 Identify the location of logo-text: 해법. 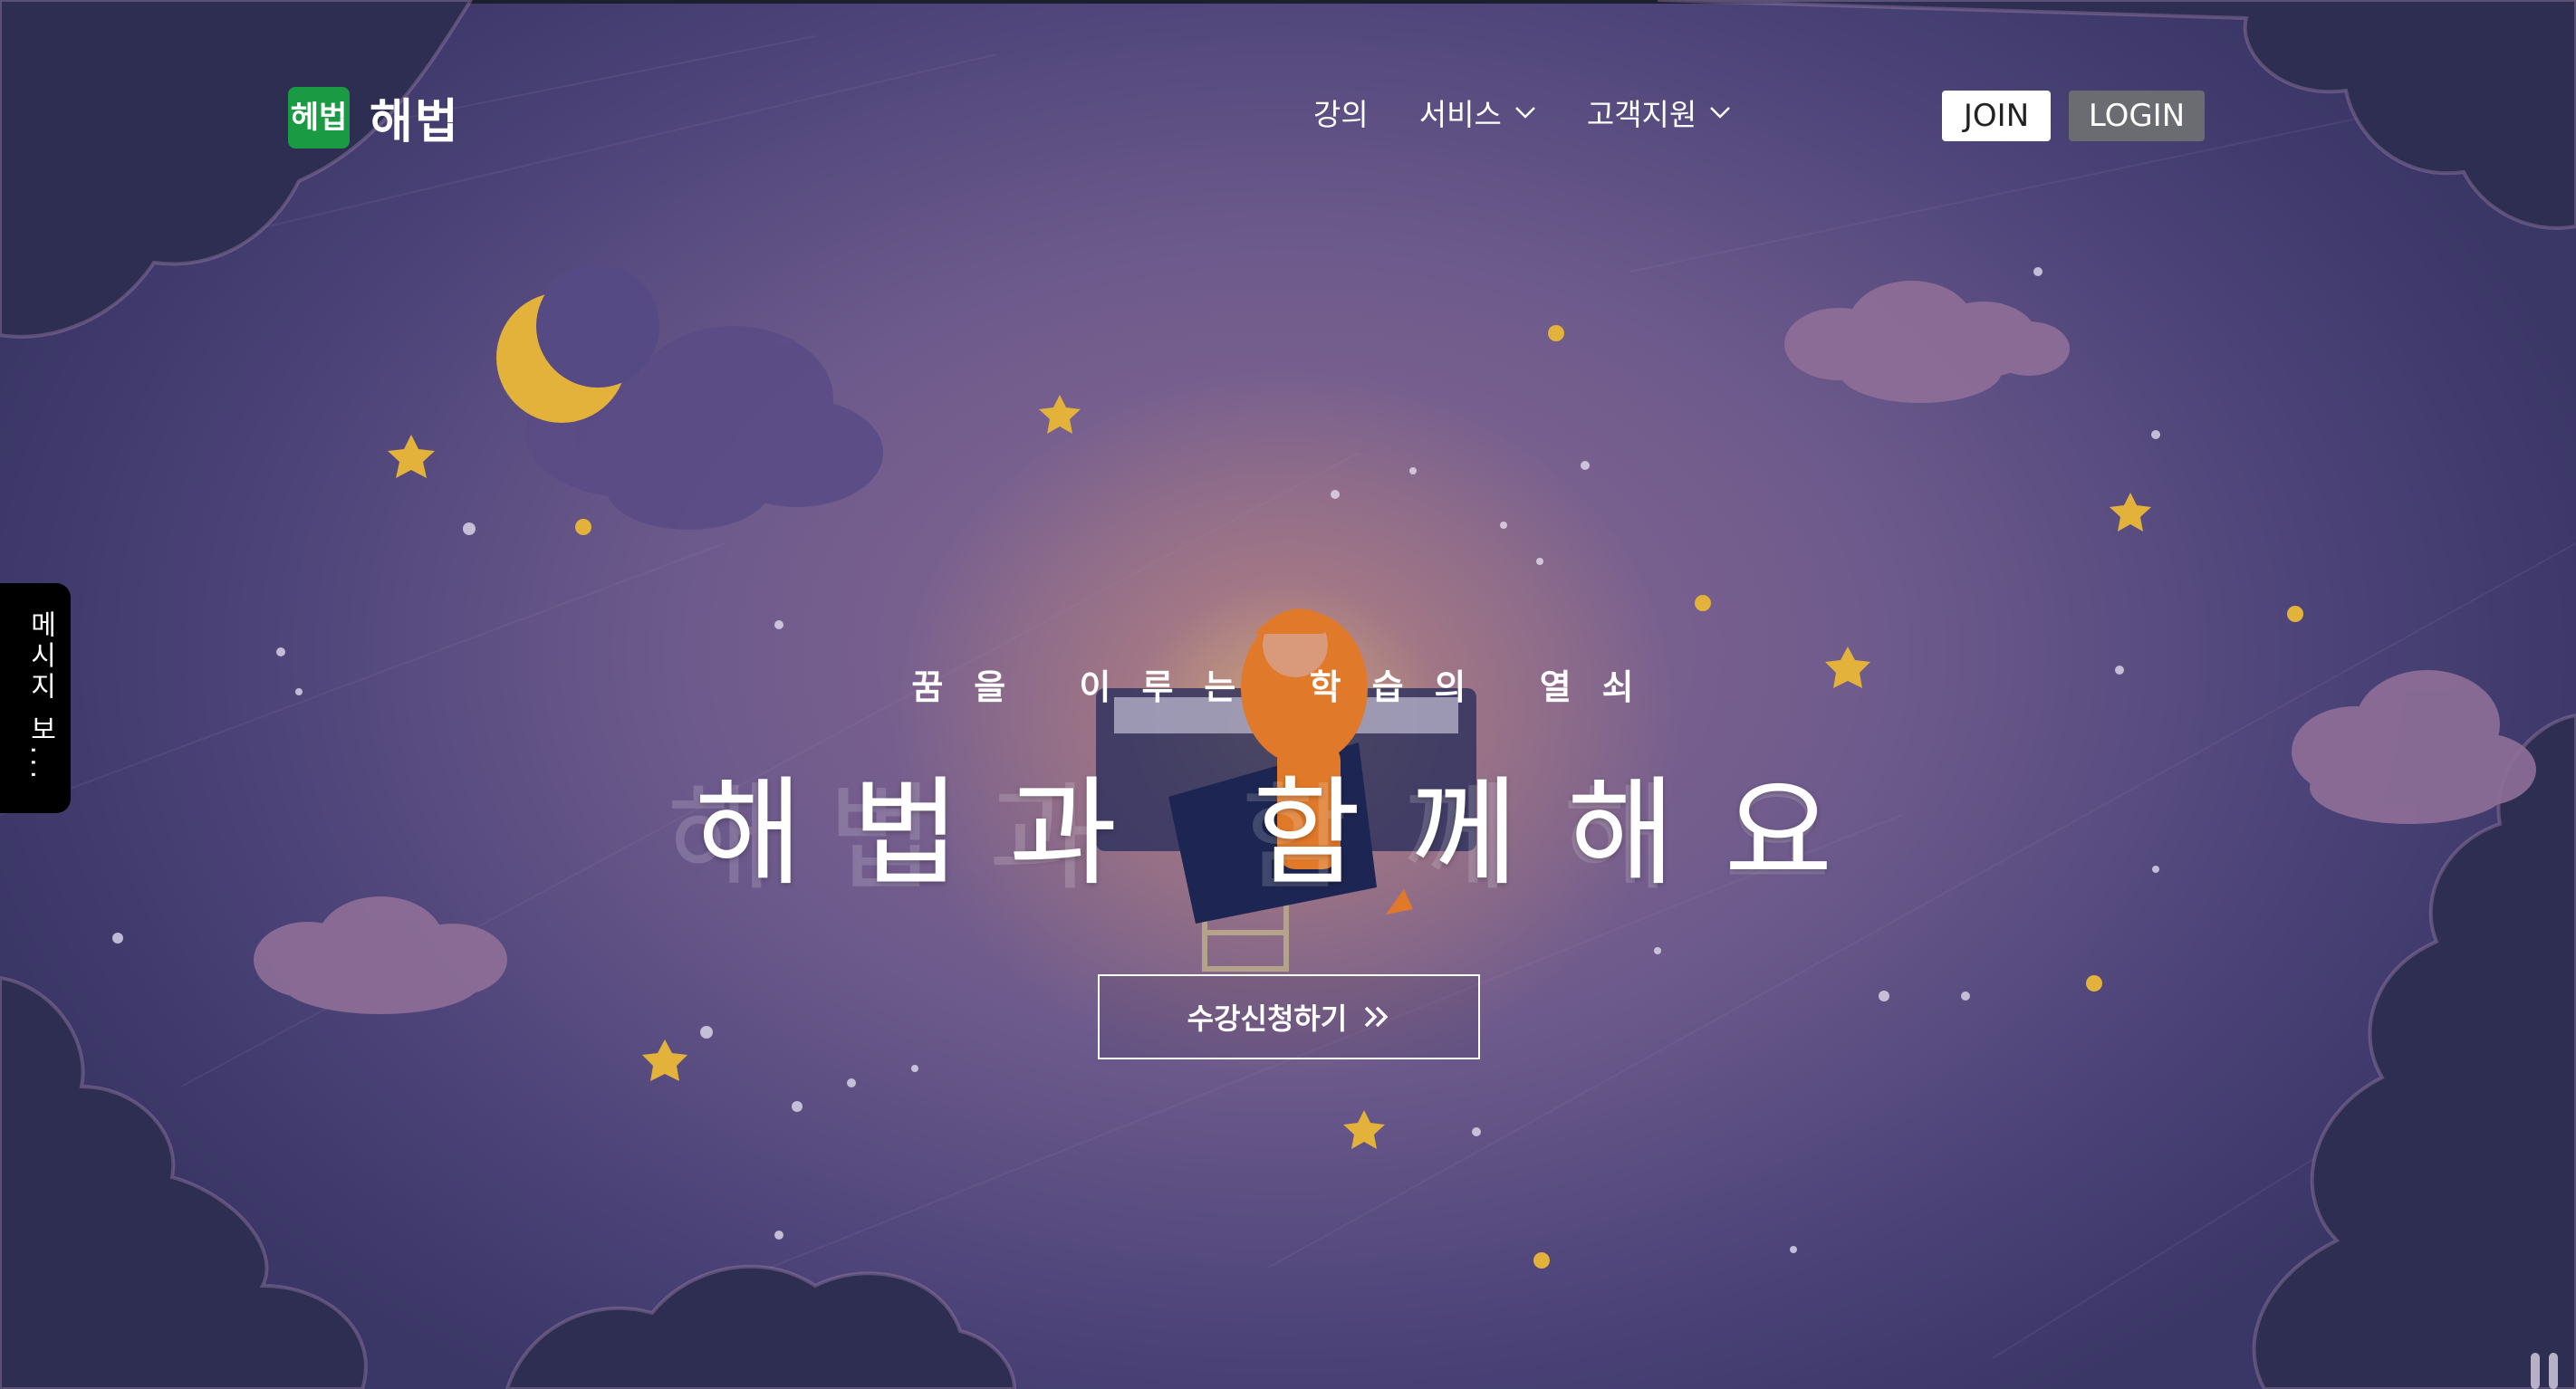
(415, 122).